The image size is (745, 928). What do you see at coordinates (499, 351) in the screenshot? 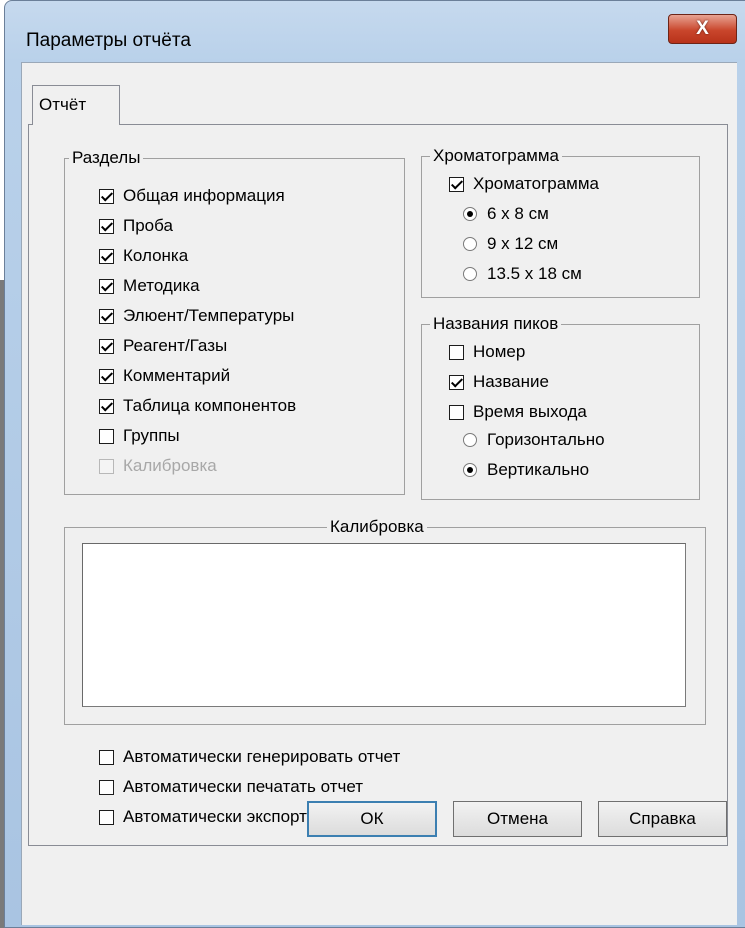
I see `peak-name-option-label: Номер` at bounding box center [499, 351].